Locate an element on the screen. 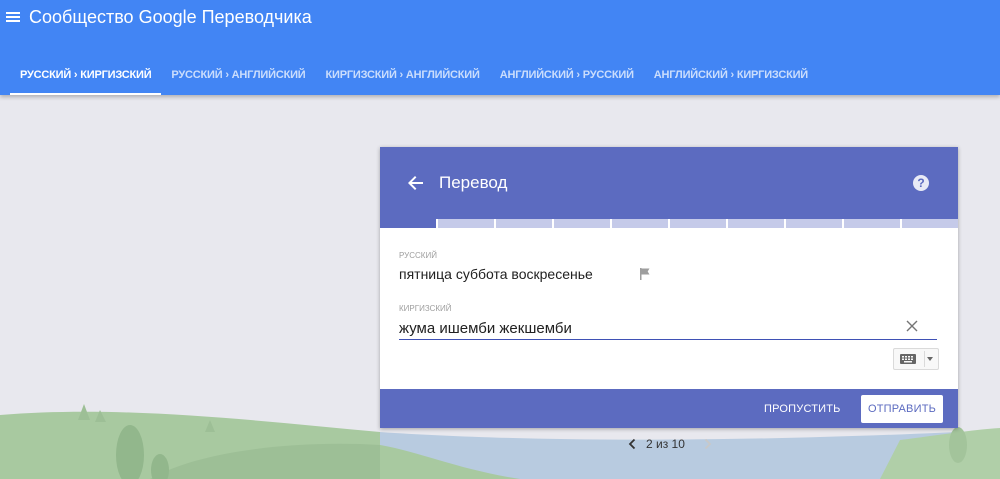 This screenshot has width=1000, height=479. tab-russian-english: РУССКИЙ › АНГЛИЙСКИЙ is located at coordinates (238, 76).